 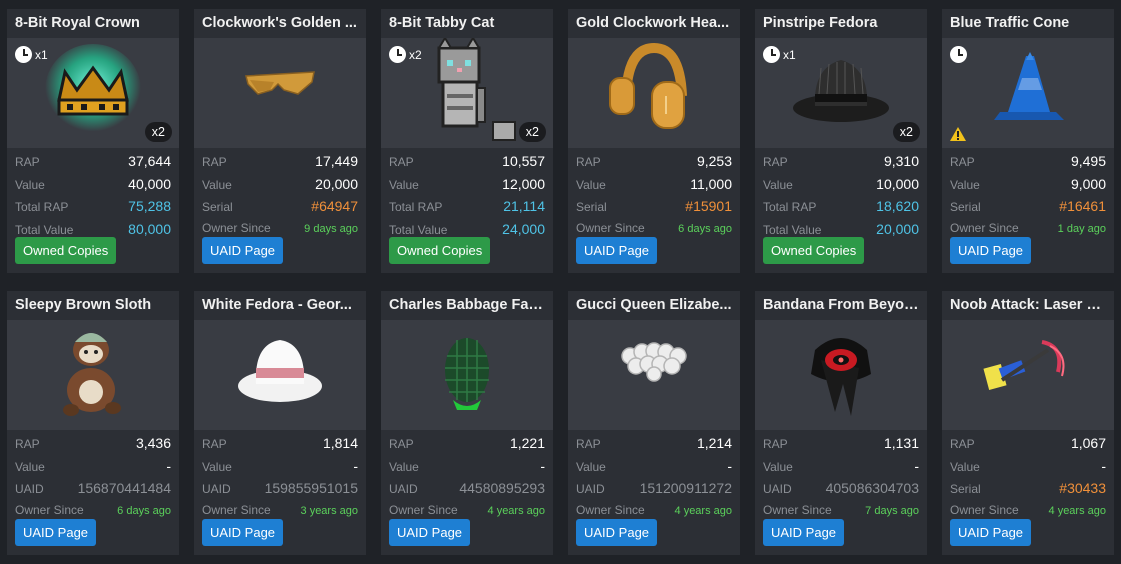 What do you see at coordinates (841, 305) in the screenshot?
I see `item-title: Bandana From Beyond` at bounding box center [841, 305].